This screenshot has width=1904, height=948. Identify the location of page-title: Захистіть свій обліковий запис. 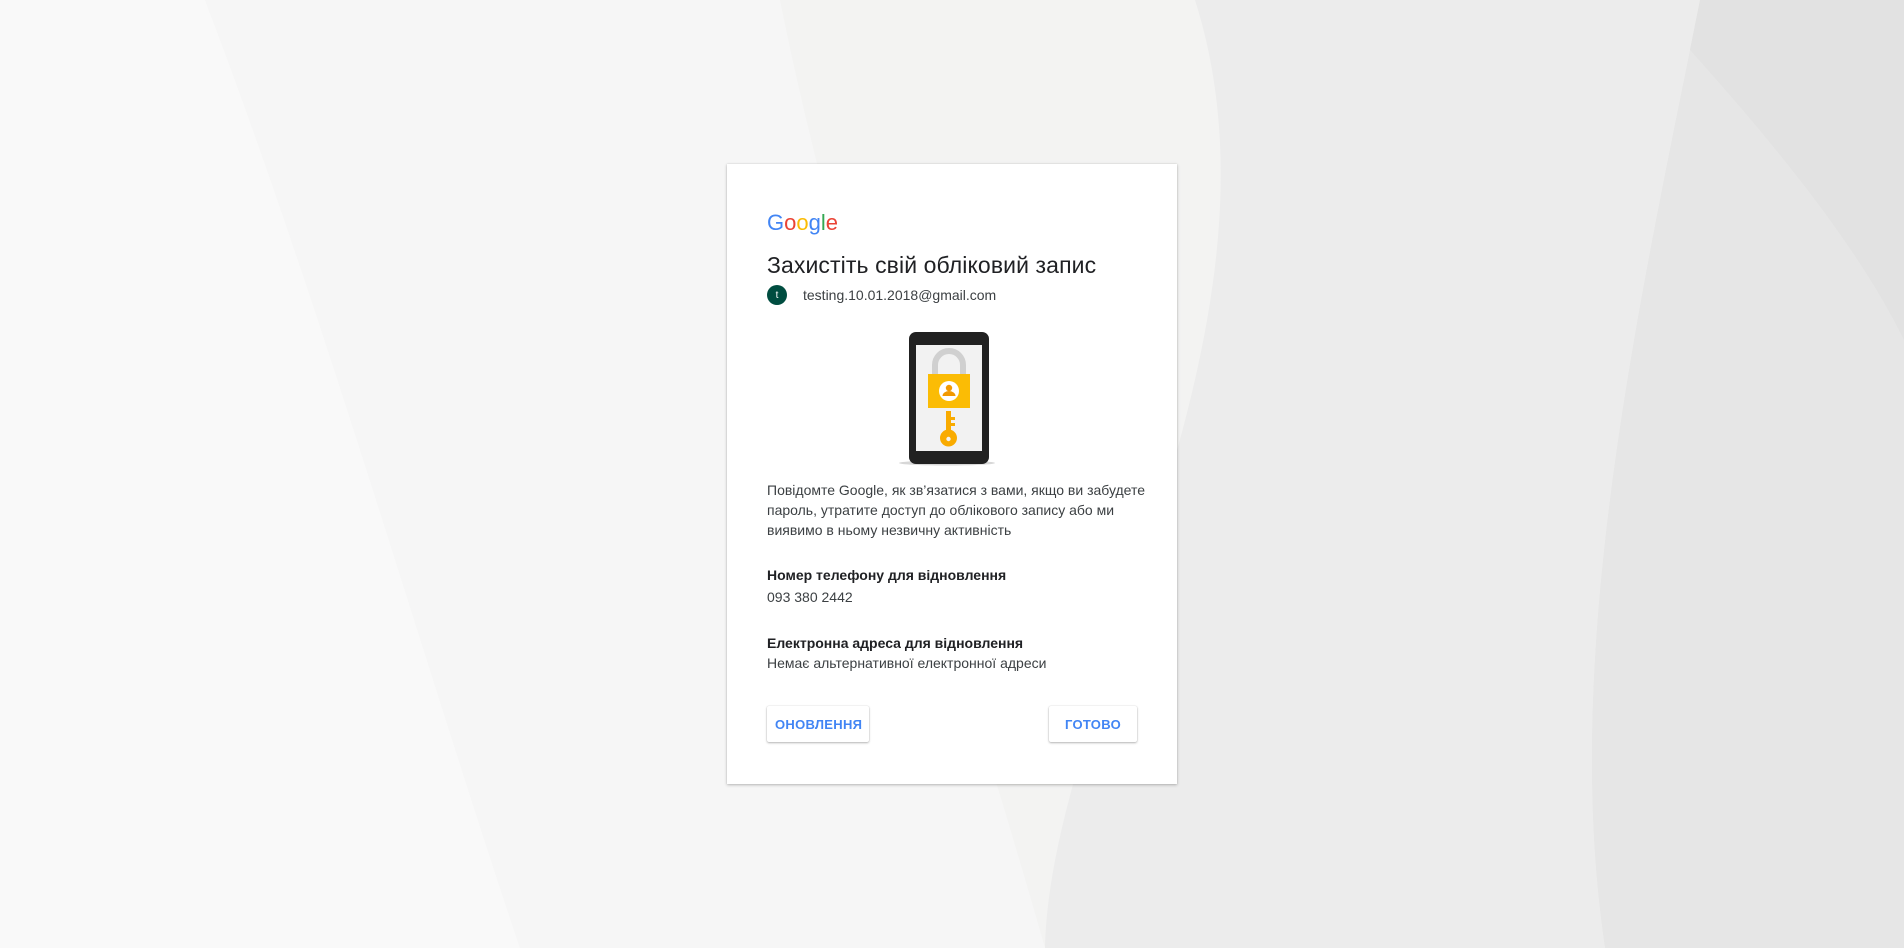
(932, 265).